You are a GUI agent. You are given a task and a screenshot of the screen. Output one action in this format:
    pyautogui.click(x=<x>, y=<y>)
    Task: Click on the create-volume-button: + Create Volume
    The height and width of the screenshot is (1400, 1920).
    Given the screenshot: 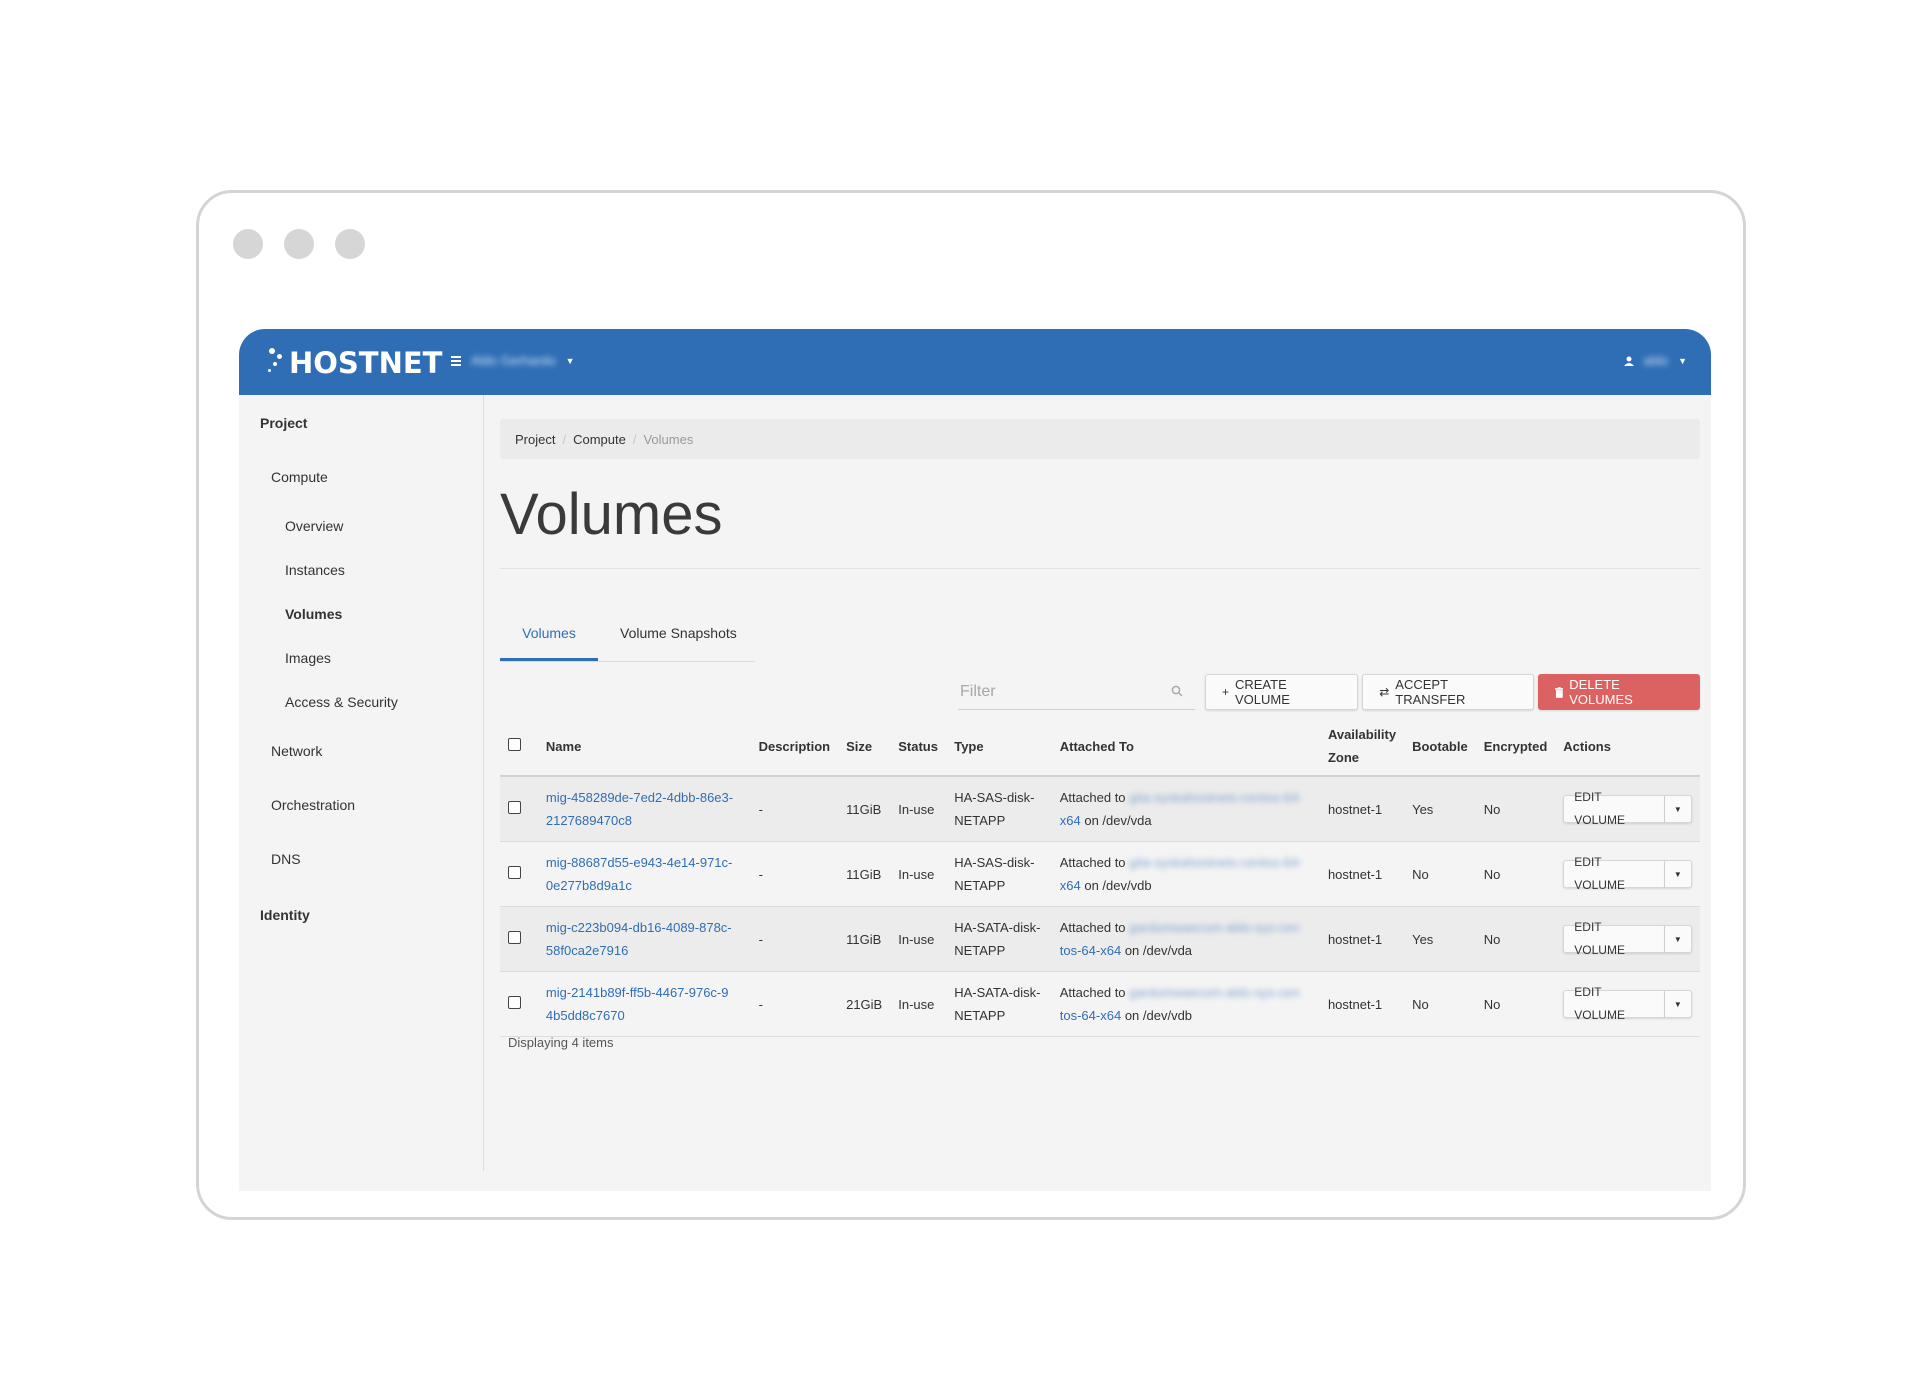 What is the action you would take?
    pyautogui.click(x=1281, y=692)
    